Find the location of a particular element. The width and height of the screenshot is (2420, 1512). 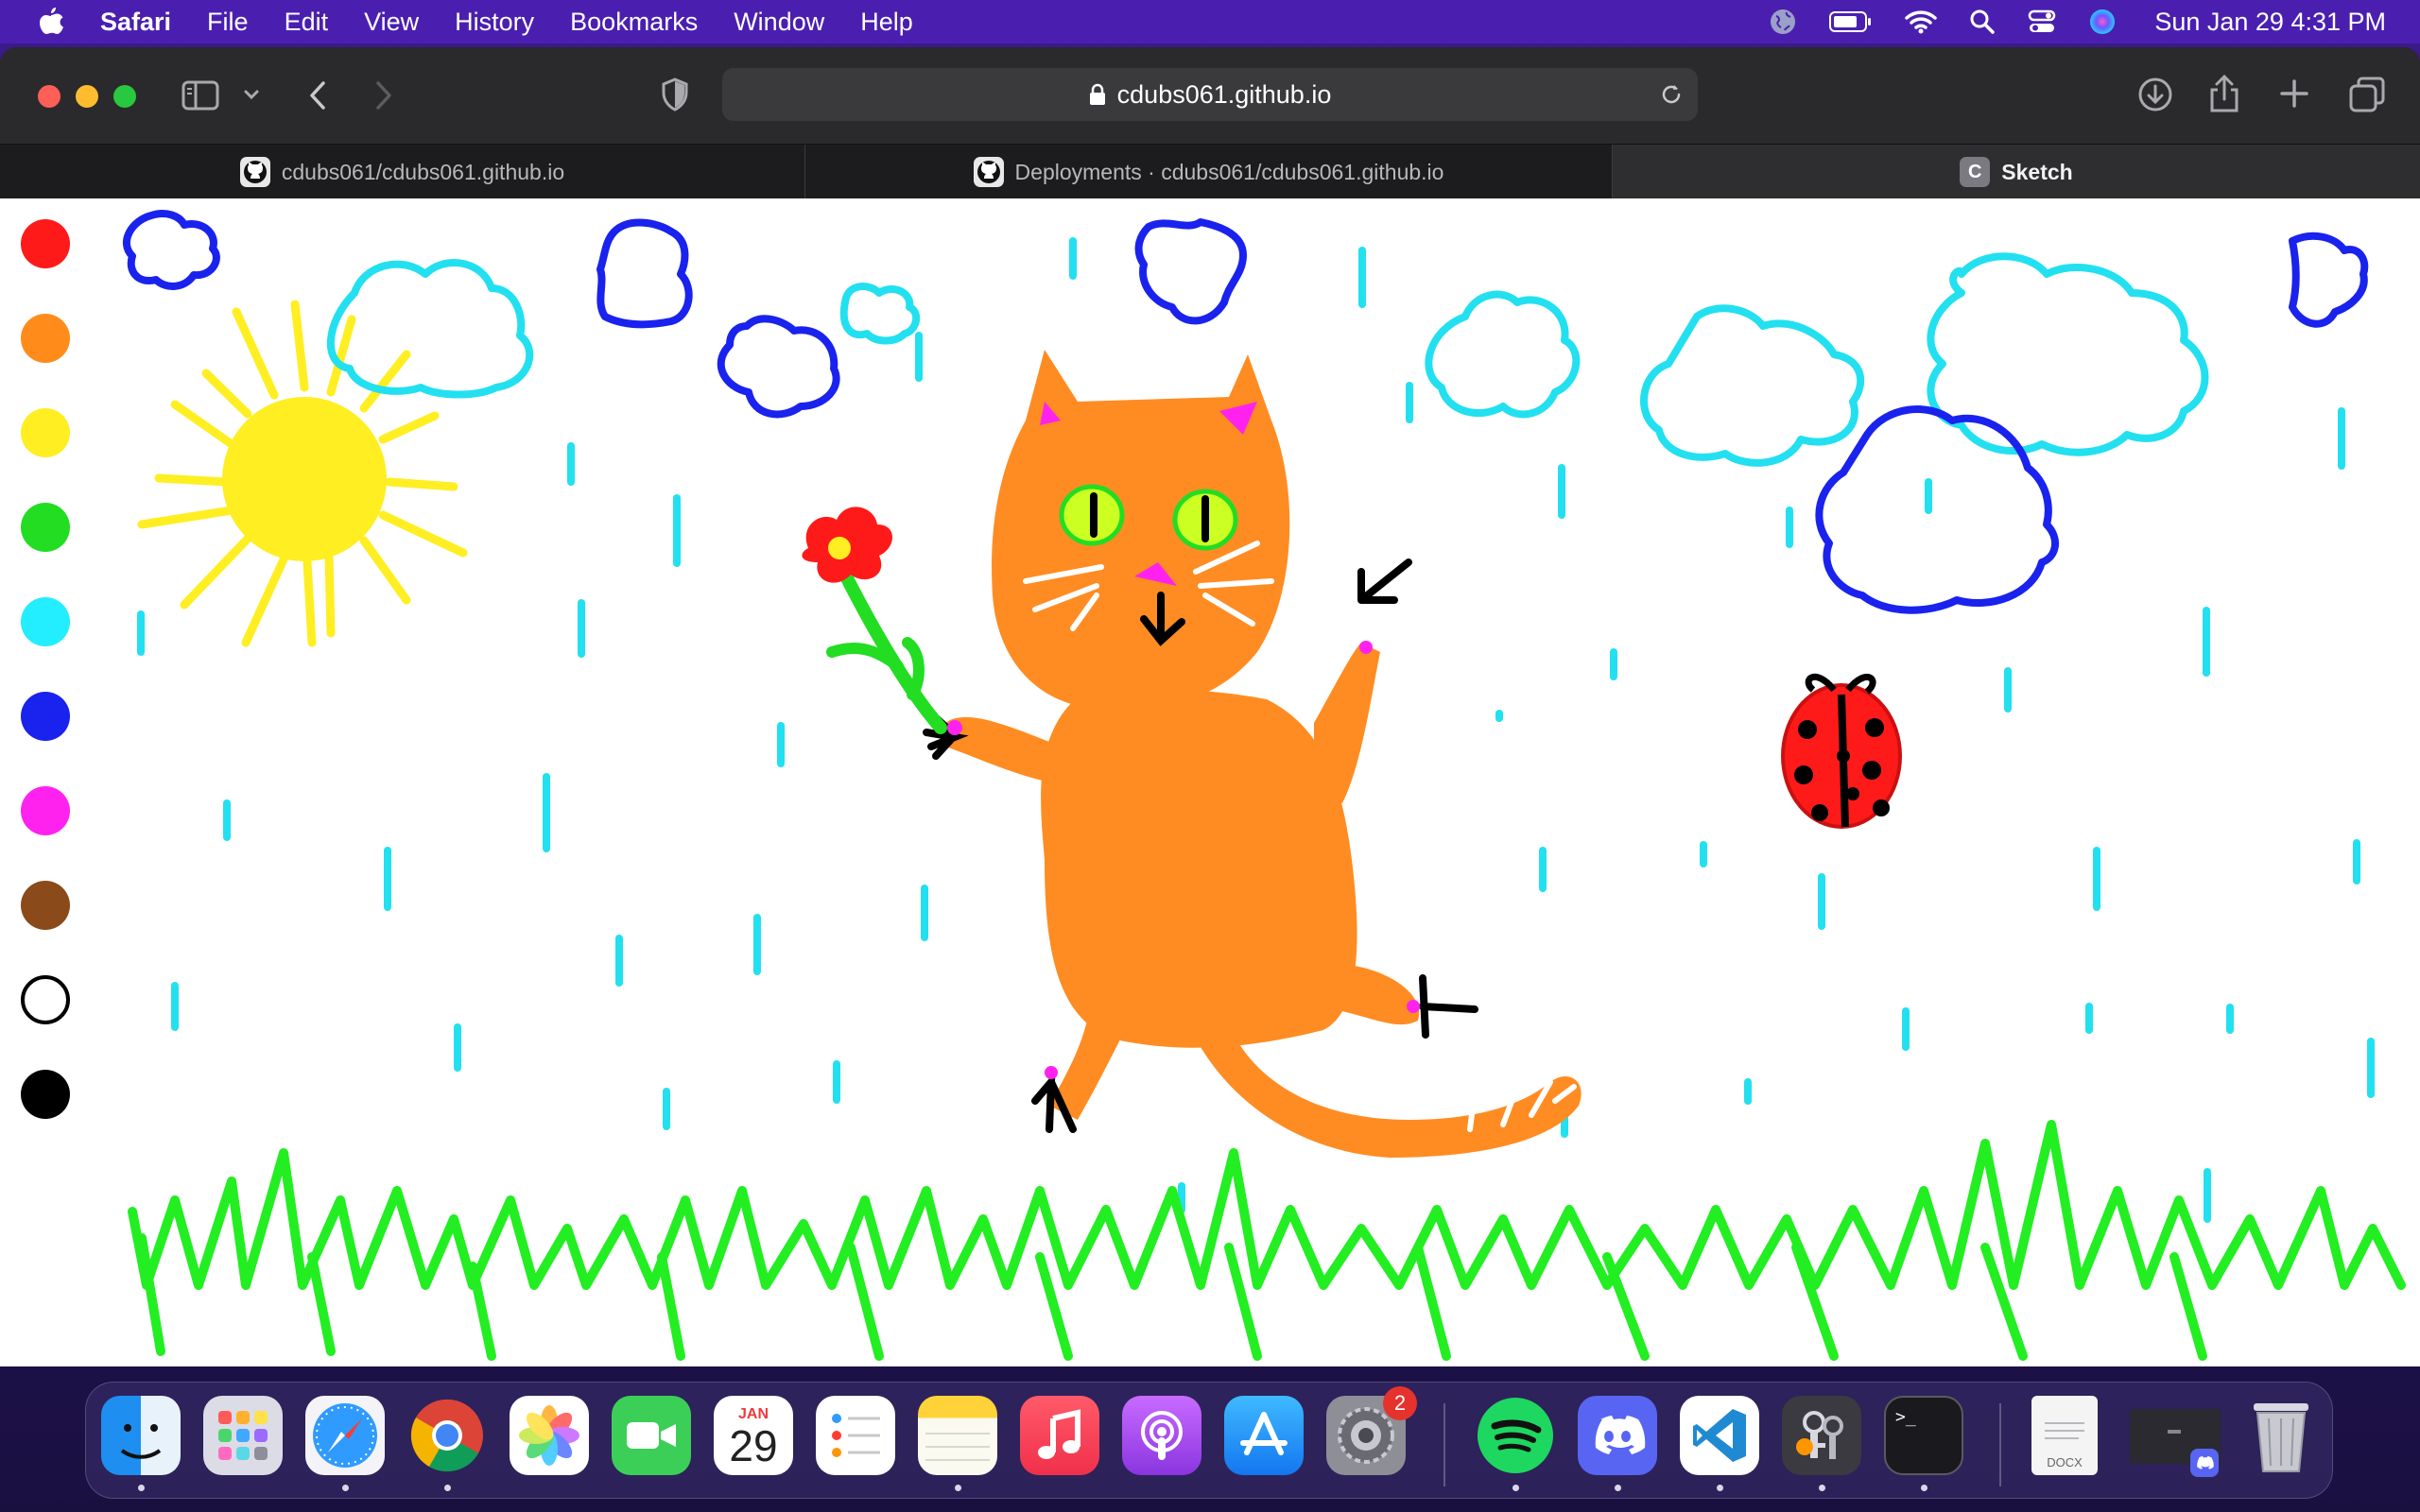

calendar-icon: JAN 29 is located at coordinates (753, 1435).